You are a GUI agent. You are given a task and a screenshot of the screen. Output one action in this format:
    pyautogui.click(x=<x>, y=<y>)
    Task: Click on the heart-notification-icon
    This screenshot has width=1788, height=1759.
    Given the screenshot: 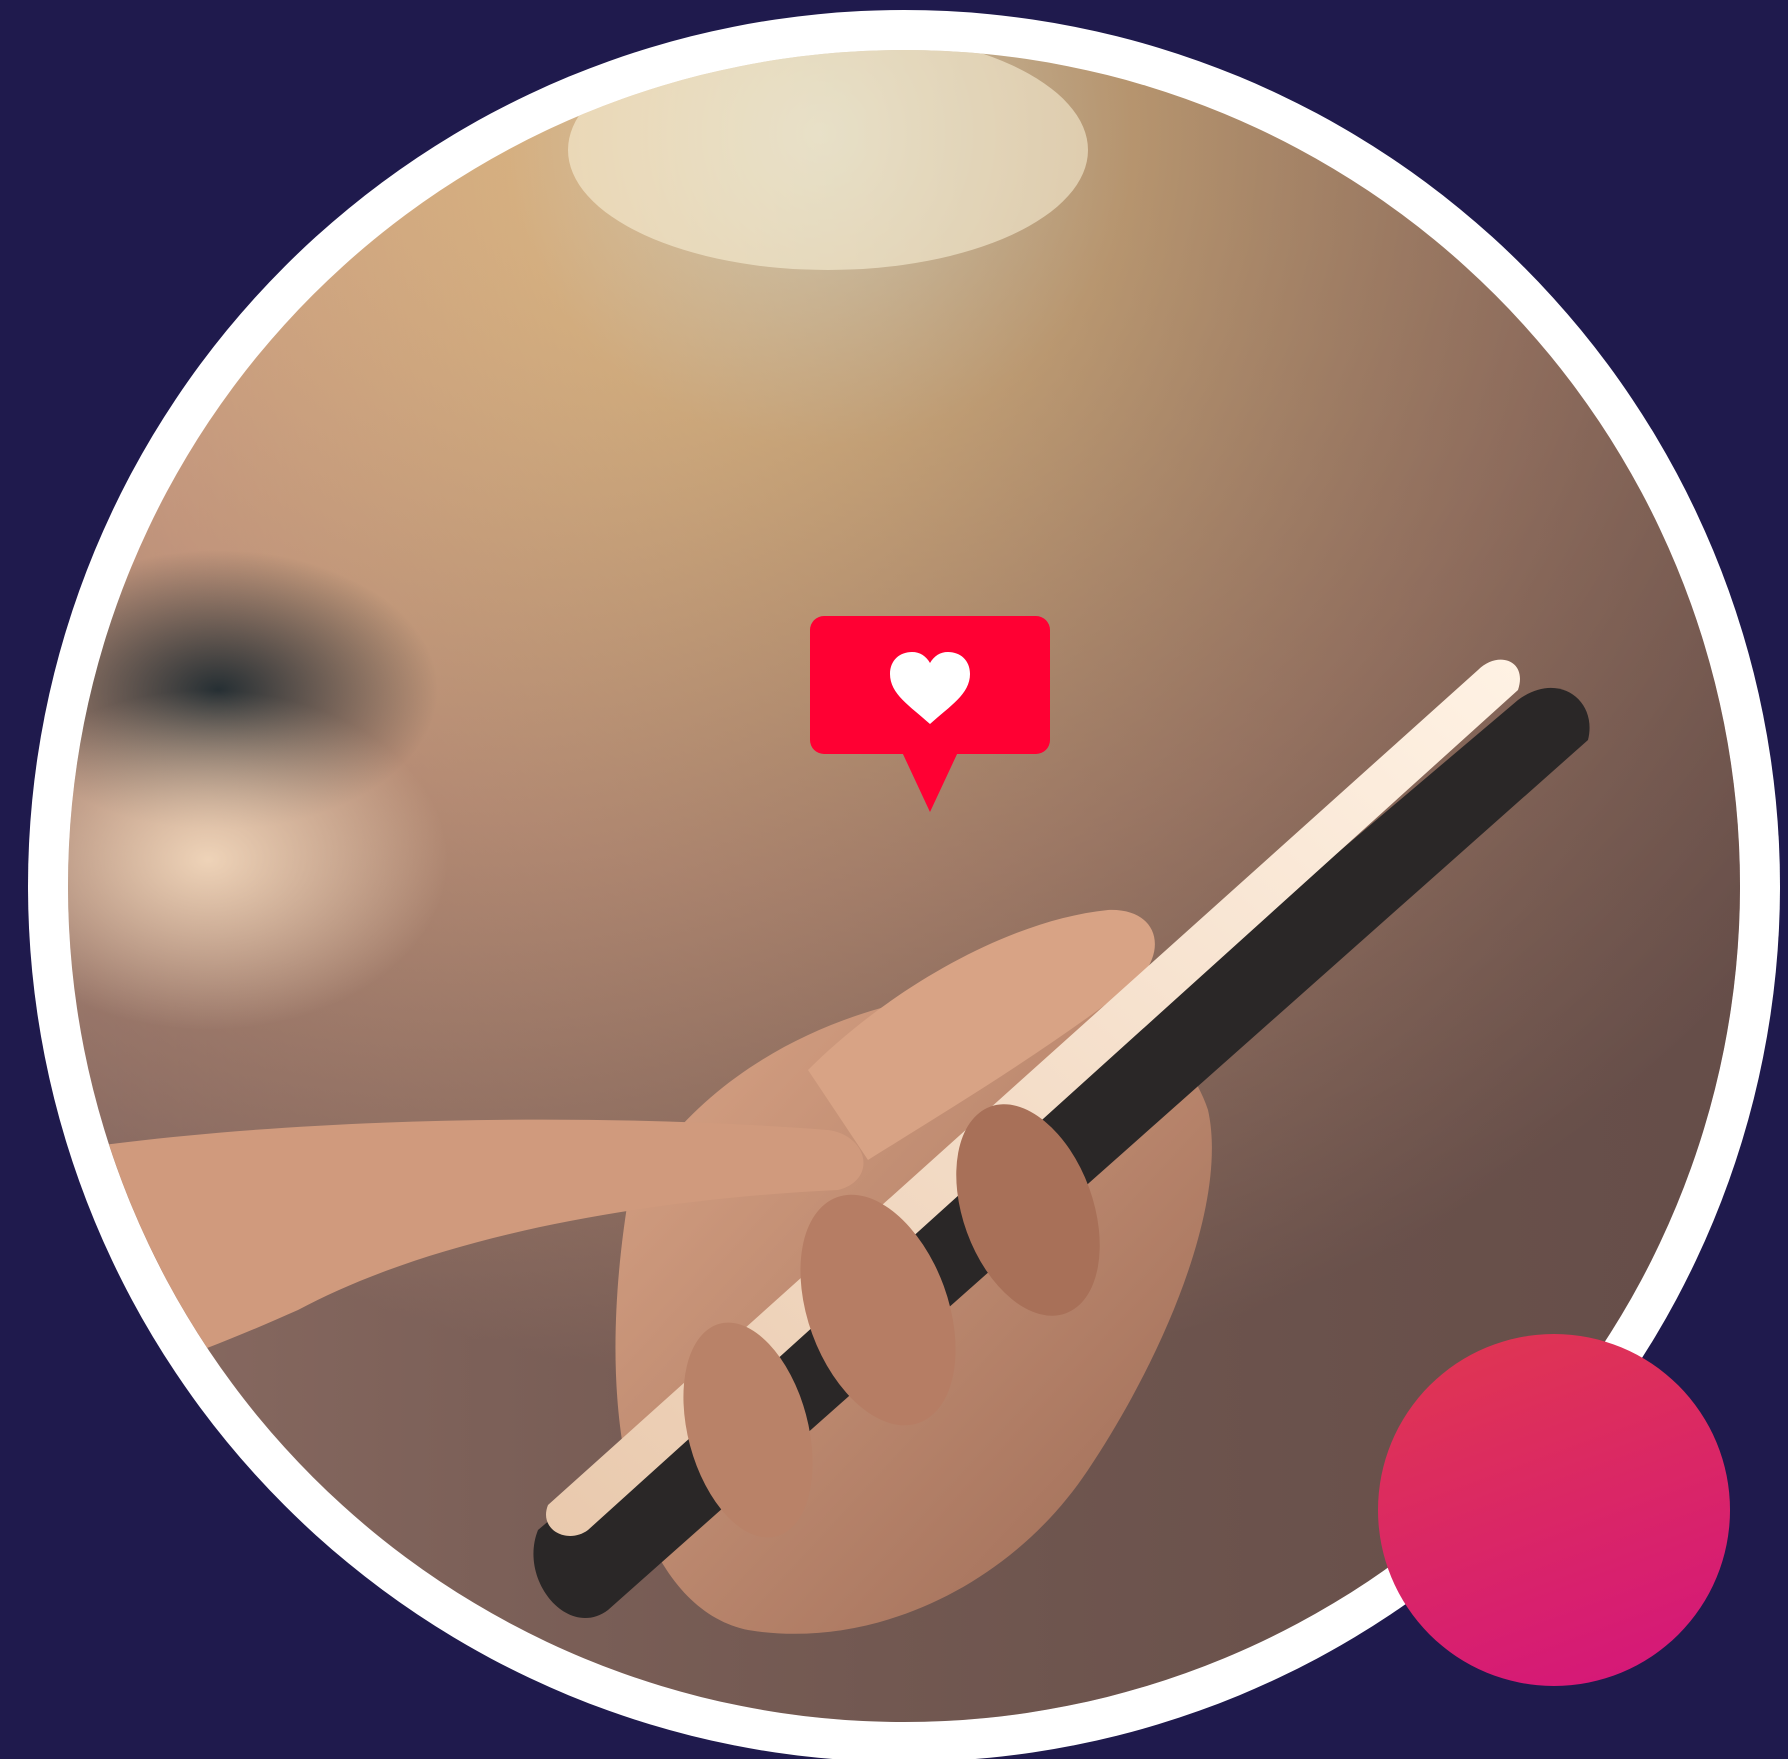 What is the action you would take?
    pyautogui.click(x=930, y=714)
    